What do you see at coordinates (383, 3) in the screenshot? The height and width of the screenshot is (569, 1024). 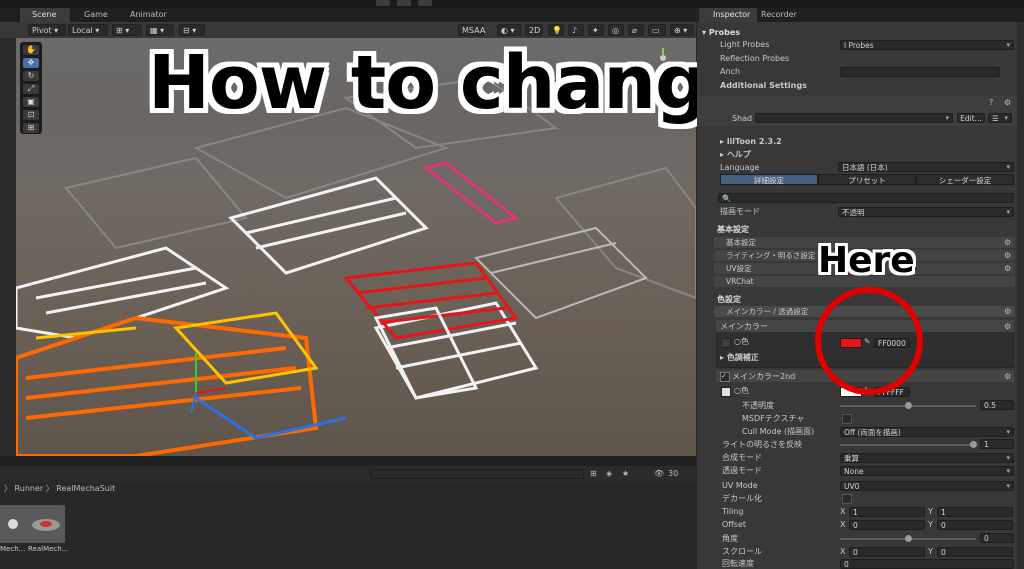 I see `play-button` at bounding box center [383, 3].